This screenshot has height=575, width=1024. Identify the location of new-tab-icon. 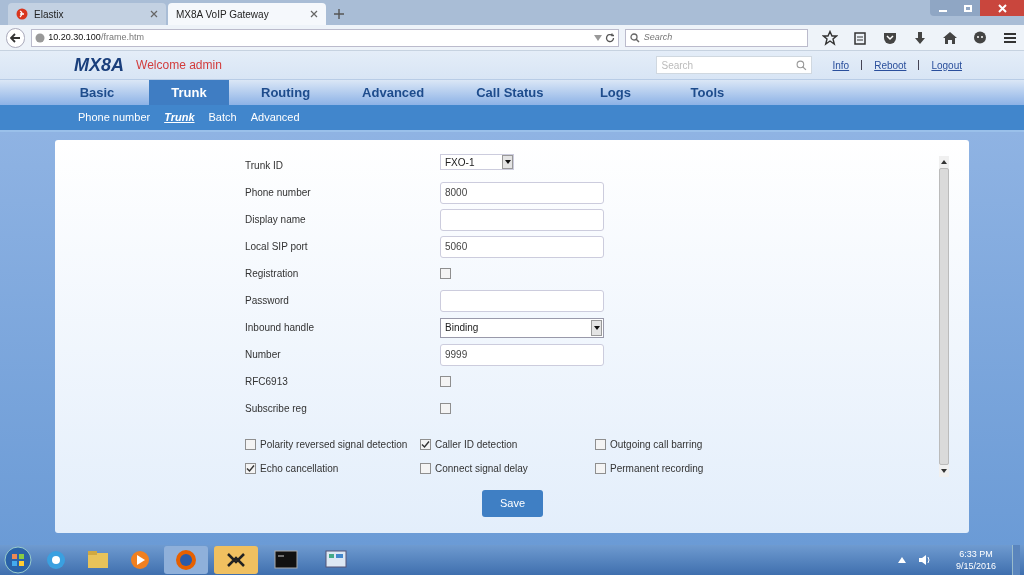
(339, 14).